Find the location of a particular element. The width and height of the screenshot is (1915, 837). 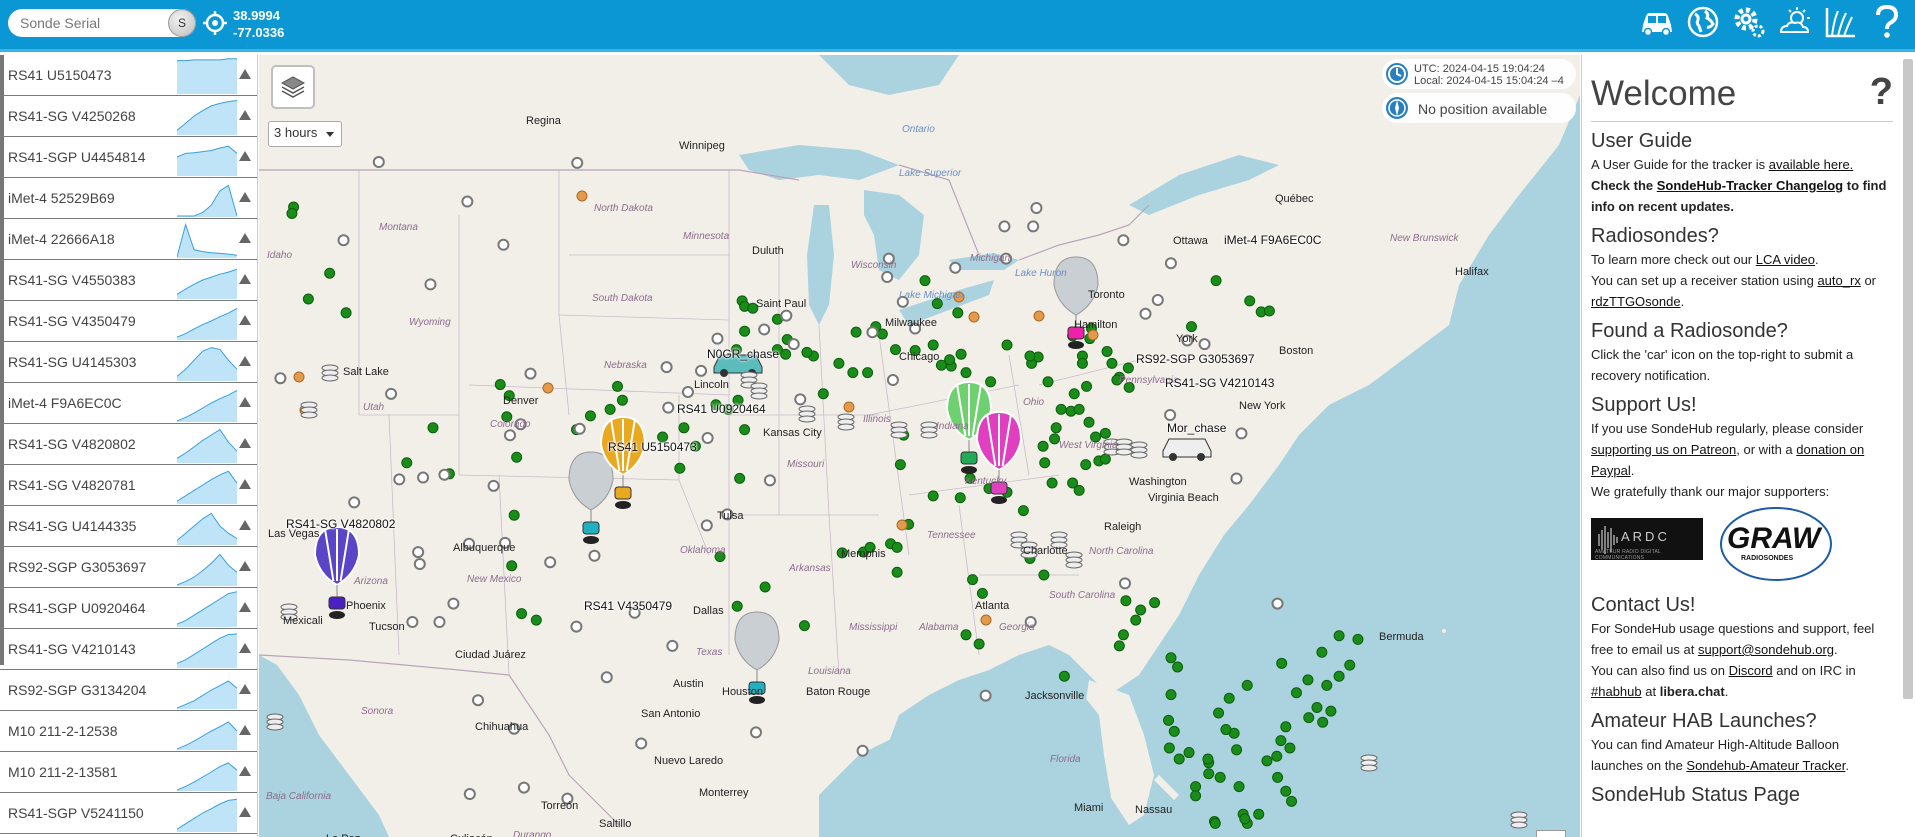

sonde-list-item: RS41-SGP U0920464 is located at coordinates (128, 608).